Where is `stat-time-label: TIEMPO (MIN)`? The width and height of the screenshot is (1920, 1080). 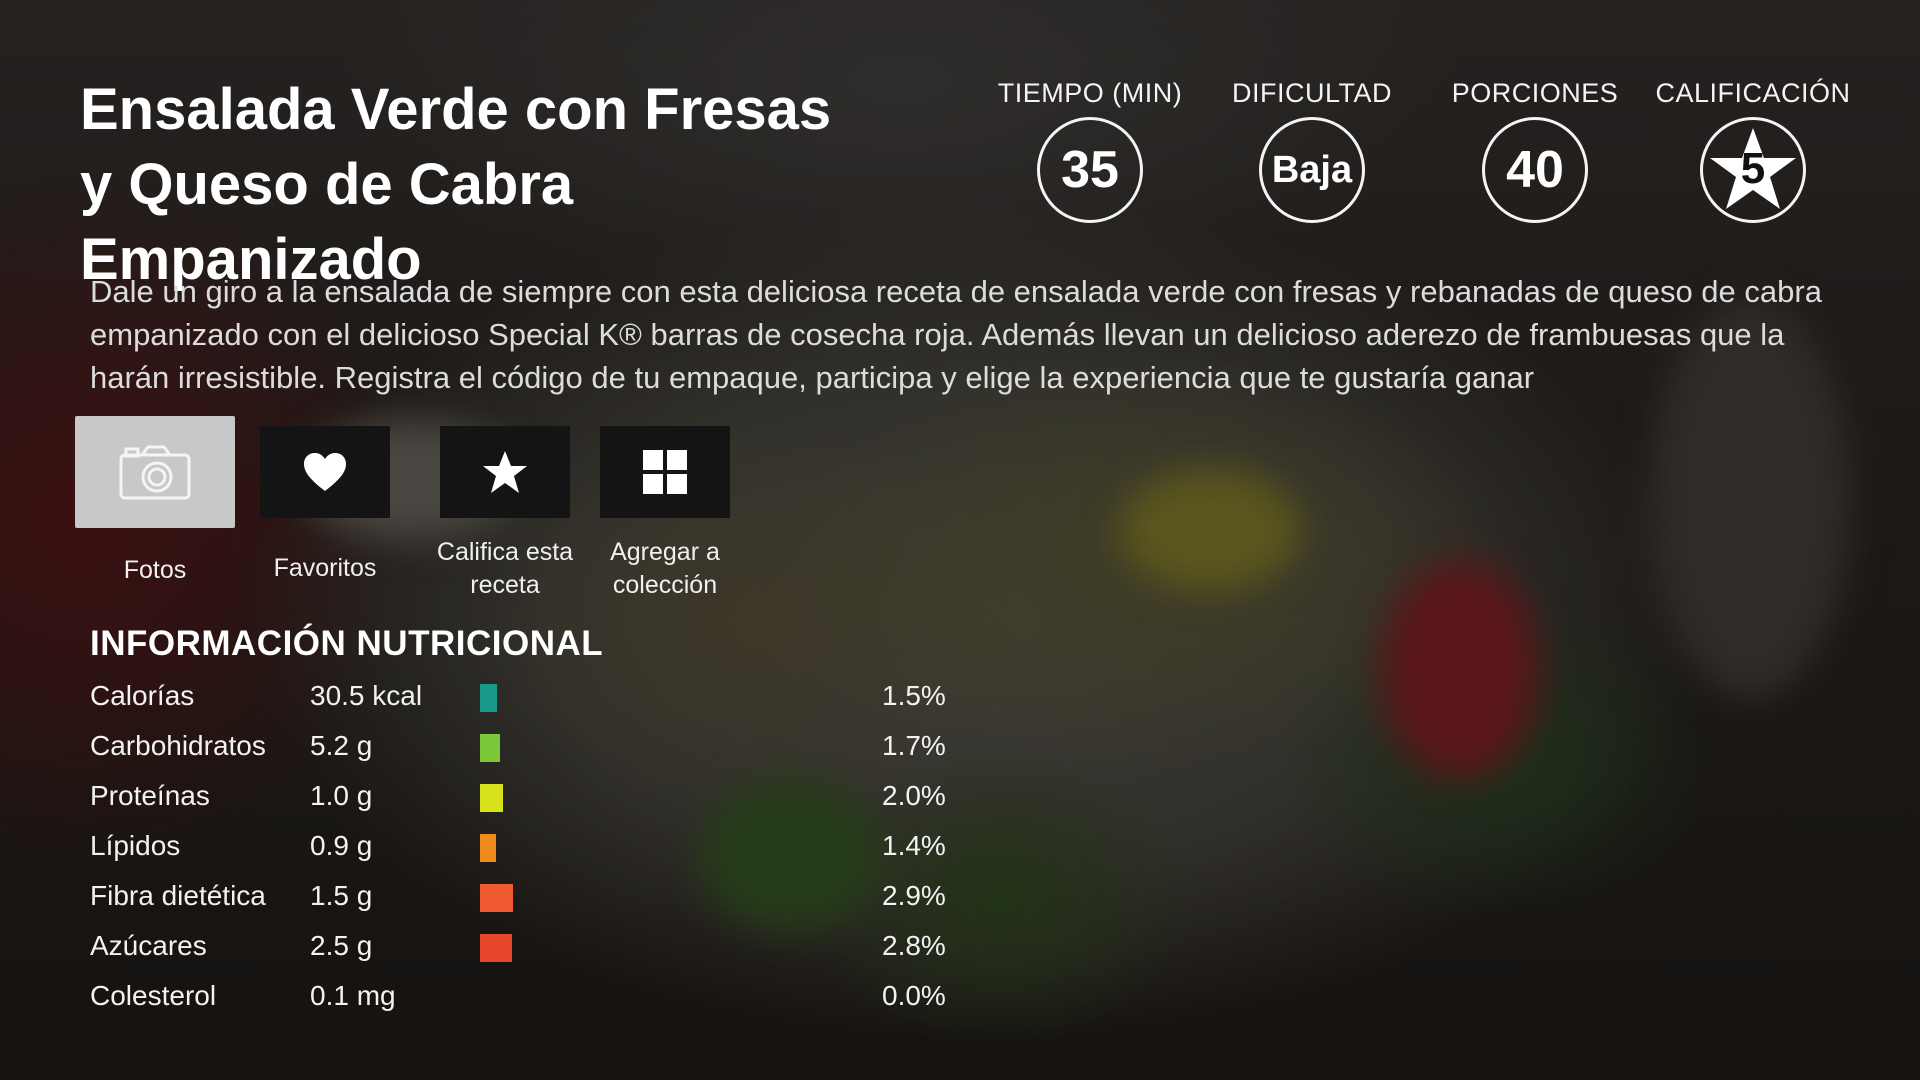
stat-time-label: TIEMPO (MIN) is located at coordinates (1090, 93).